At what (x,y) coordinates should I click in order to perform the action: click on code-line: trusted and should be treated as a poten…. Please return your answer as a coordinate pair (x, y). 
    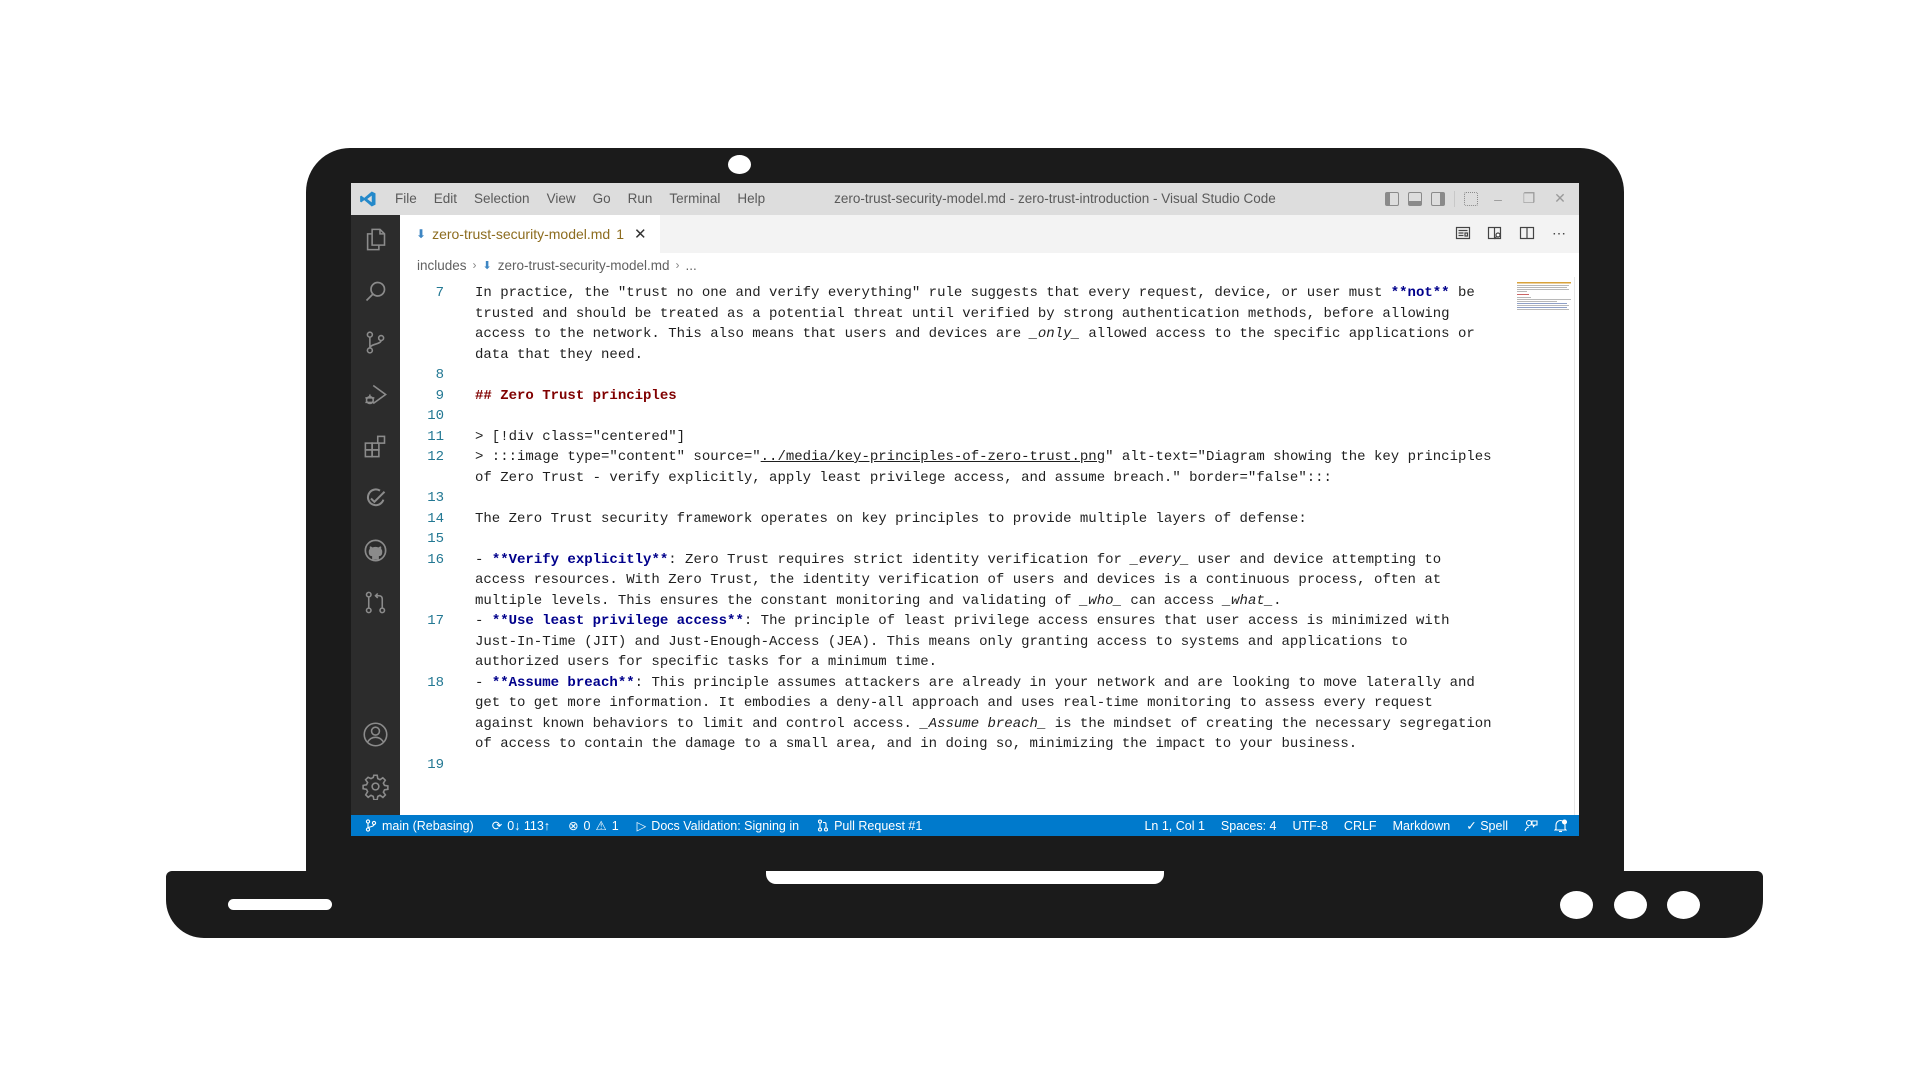
    Looking at the image, I should click on (962, 314).